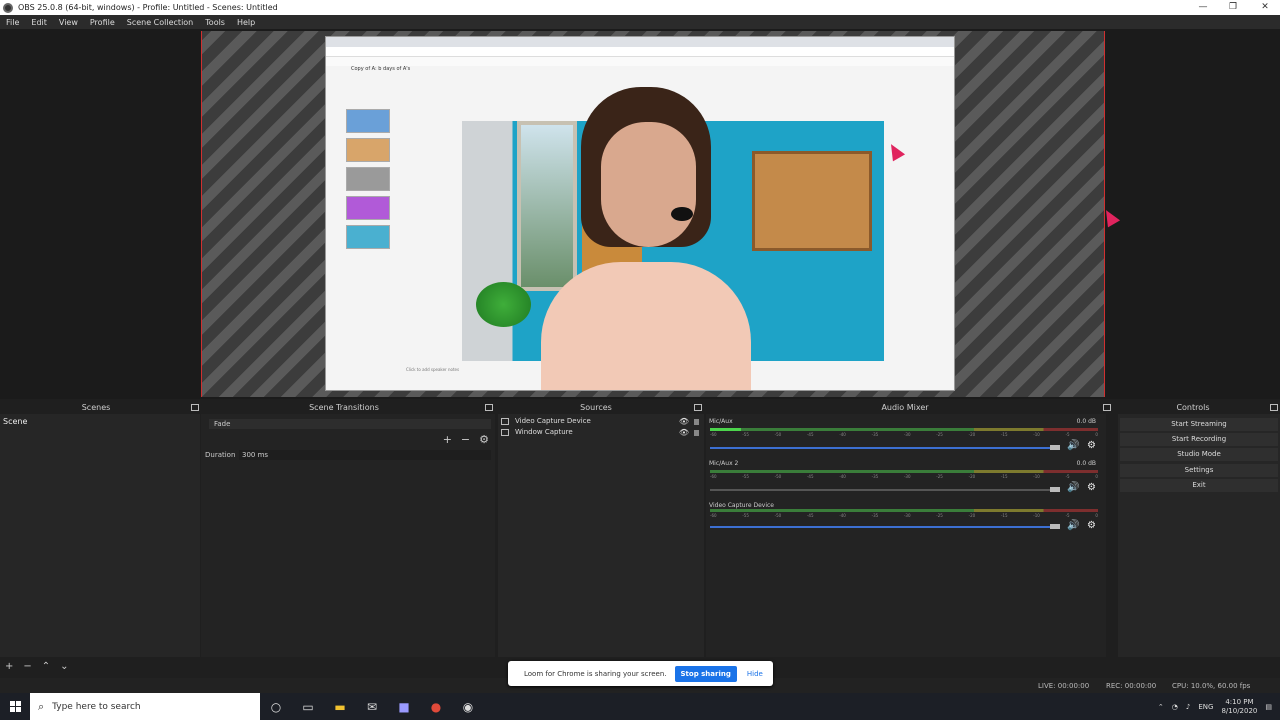  Describe the element at coordinates (601, 535) in the screenshot. I see `sources-panel: Video Capture Device 👁 Window Capture 👁` at that location.